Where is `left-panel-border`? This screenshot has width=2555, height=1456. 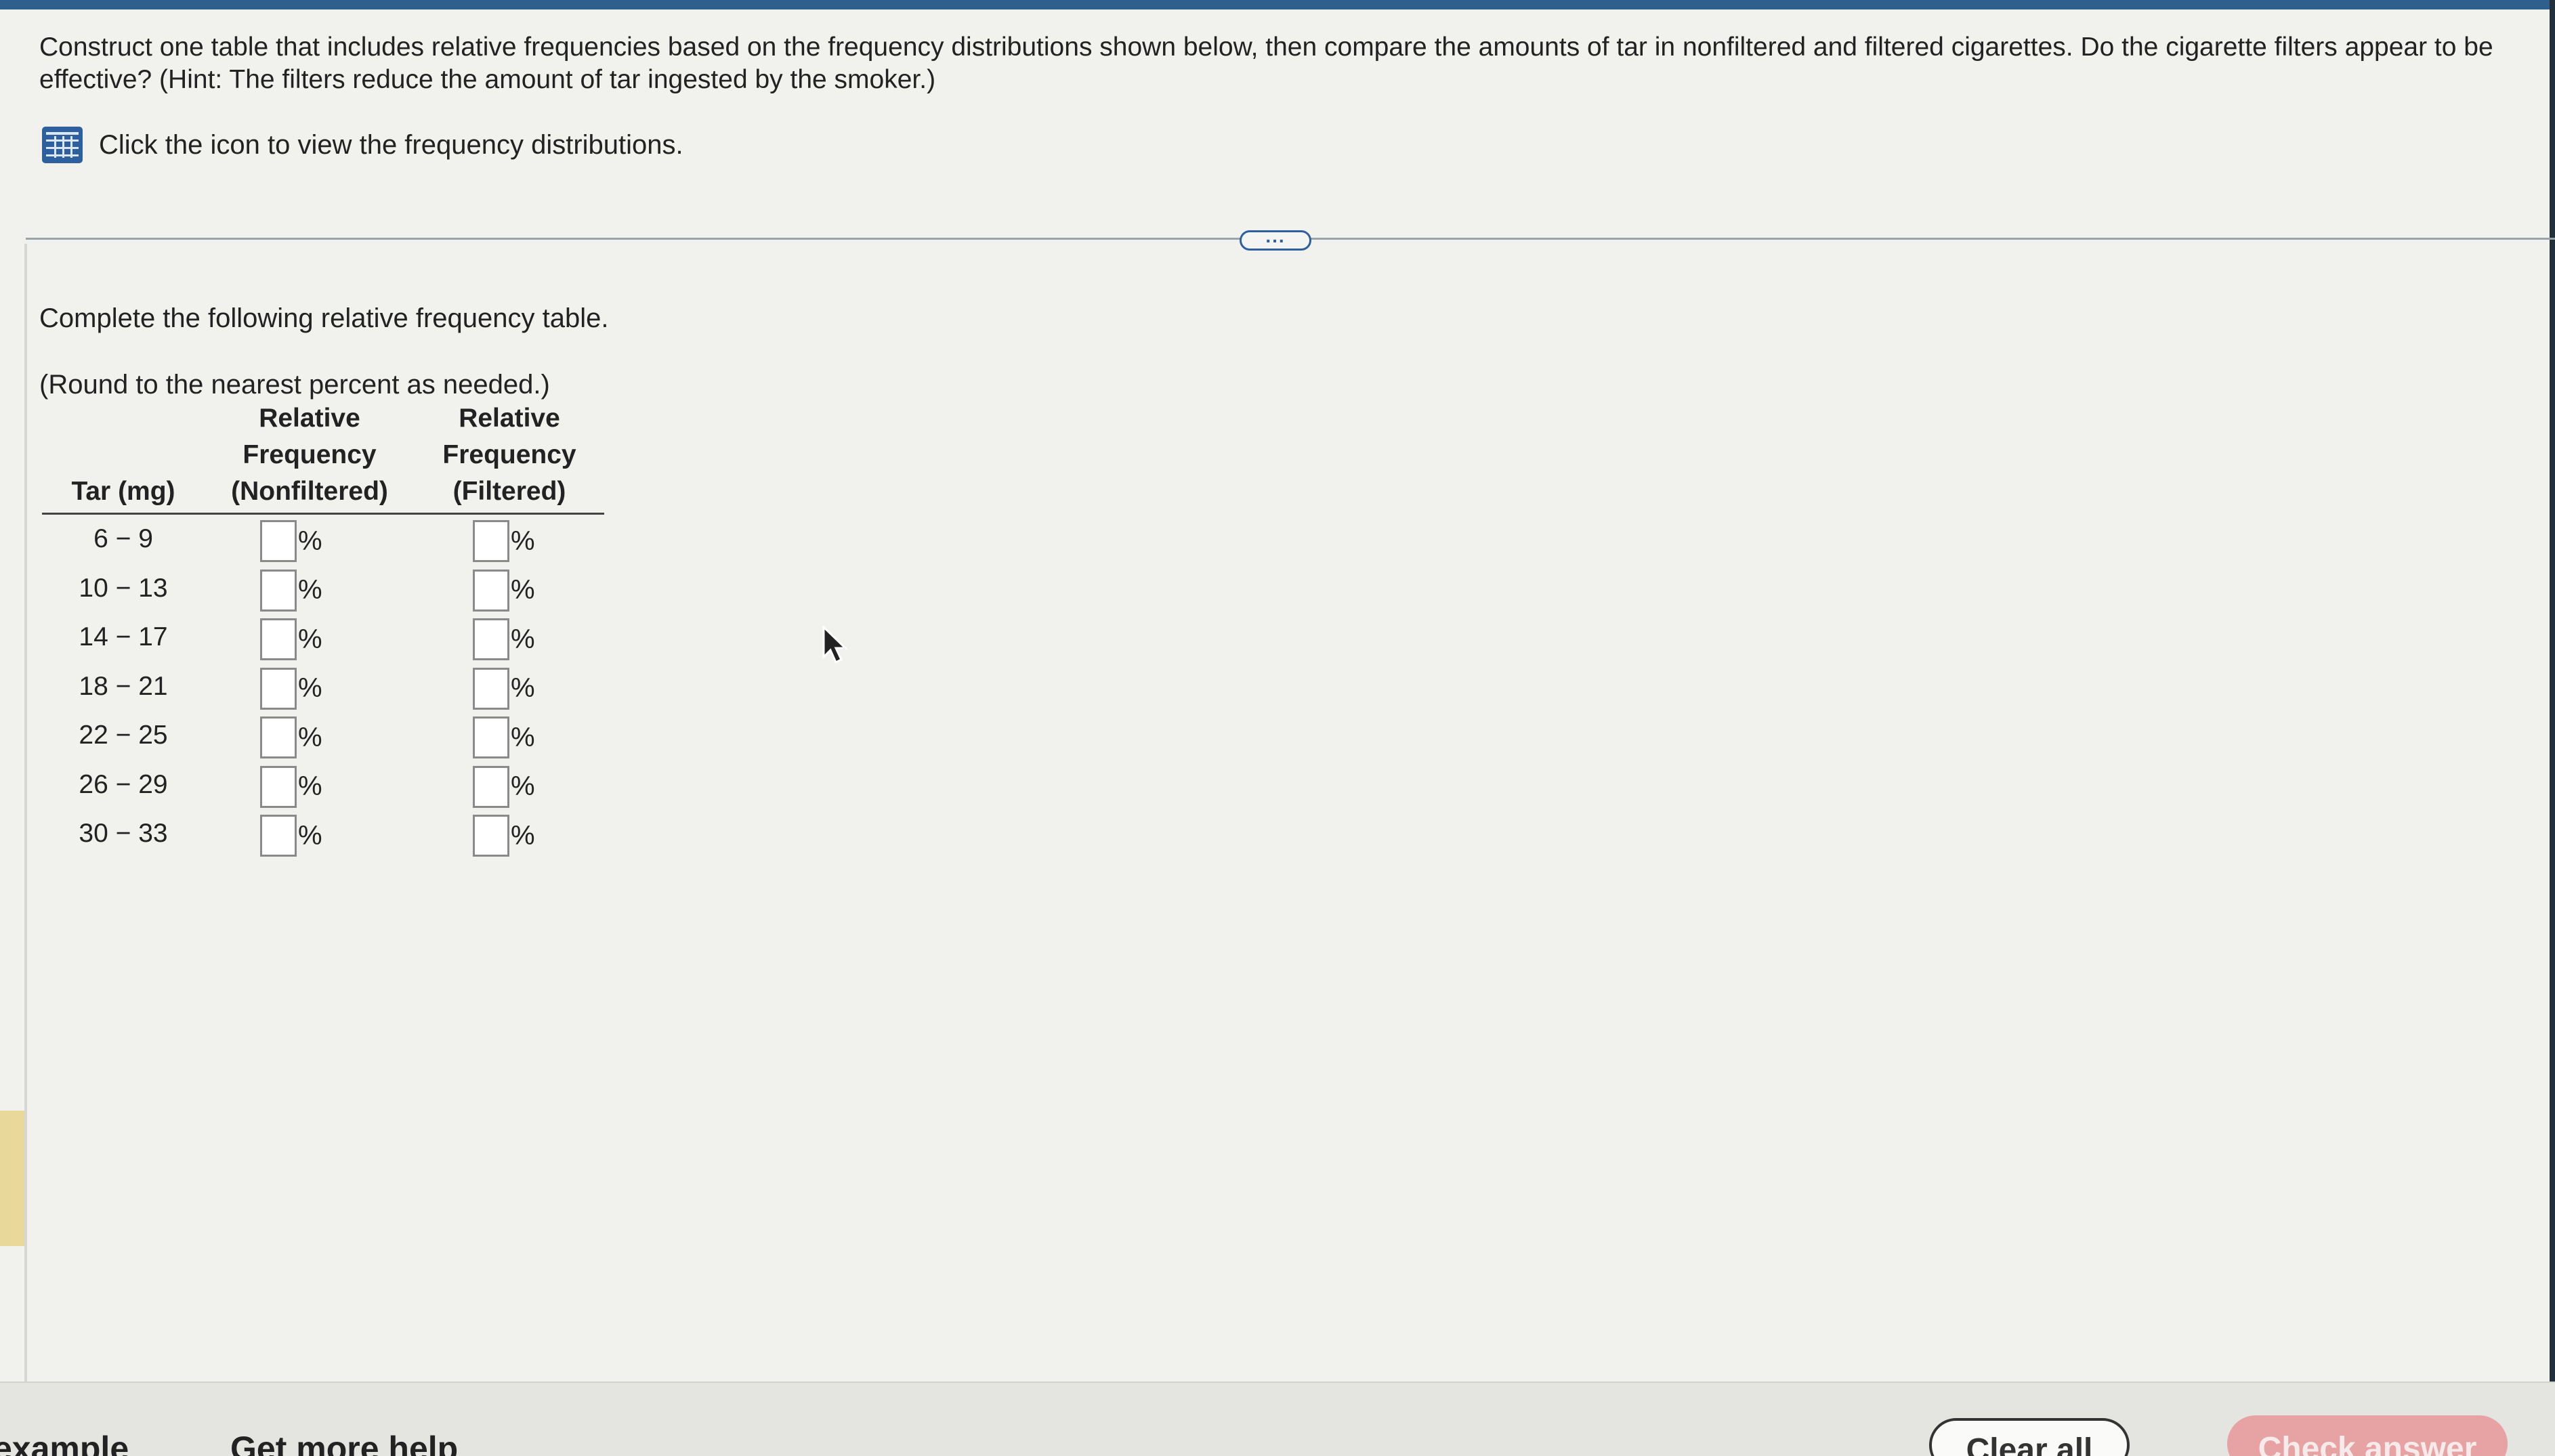 left-panel-border is located at coordinates (25, 813).